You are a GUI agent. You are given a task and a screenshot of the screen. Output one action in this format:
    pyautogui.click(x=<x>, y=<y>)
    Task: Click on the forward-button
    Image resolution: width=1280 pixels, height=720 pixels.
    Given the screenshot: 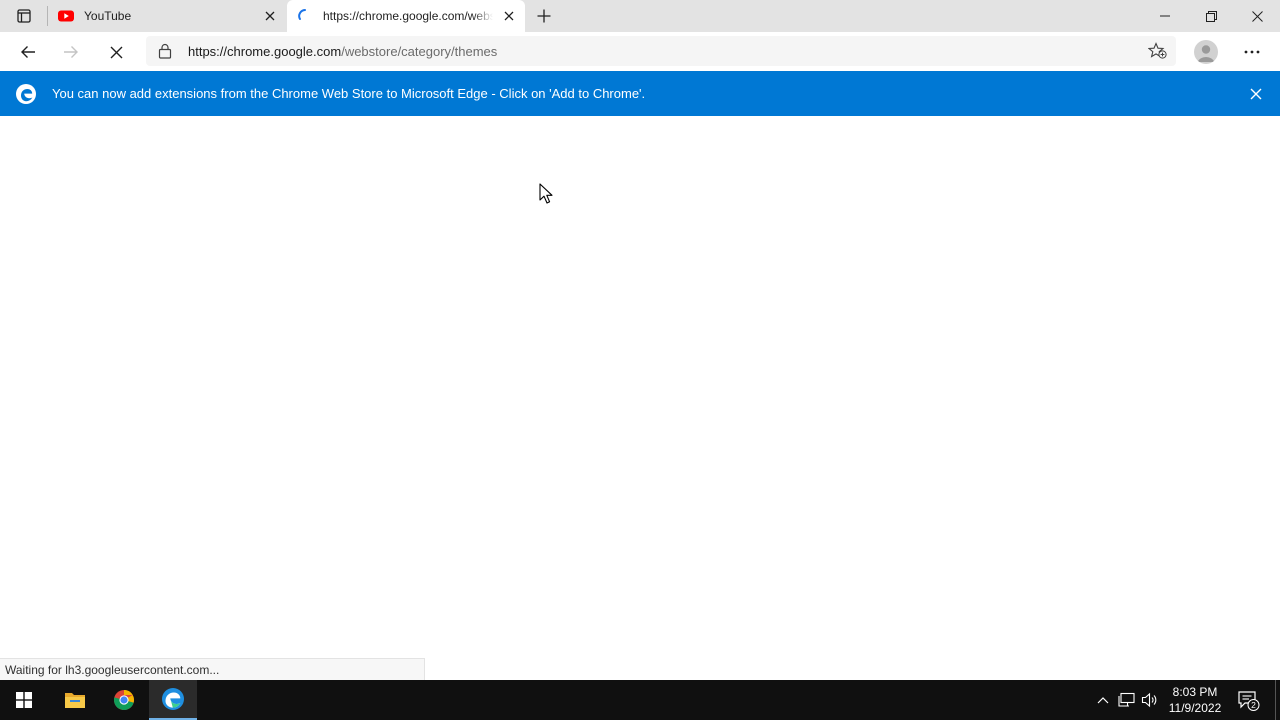 What is the action you would take?
    pyautogui.click(x=71, y=52)
    